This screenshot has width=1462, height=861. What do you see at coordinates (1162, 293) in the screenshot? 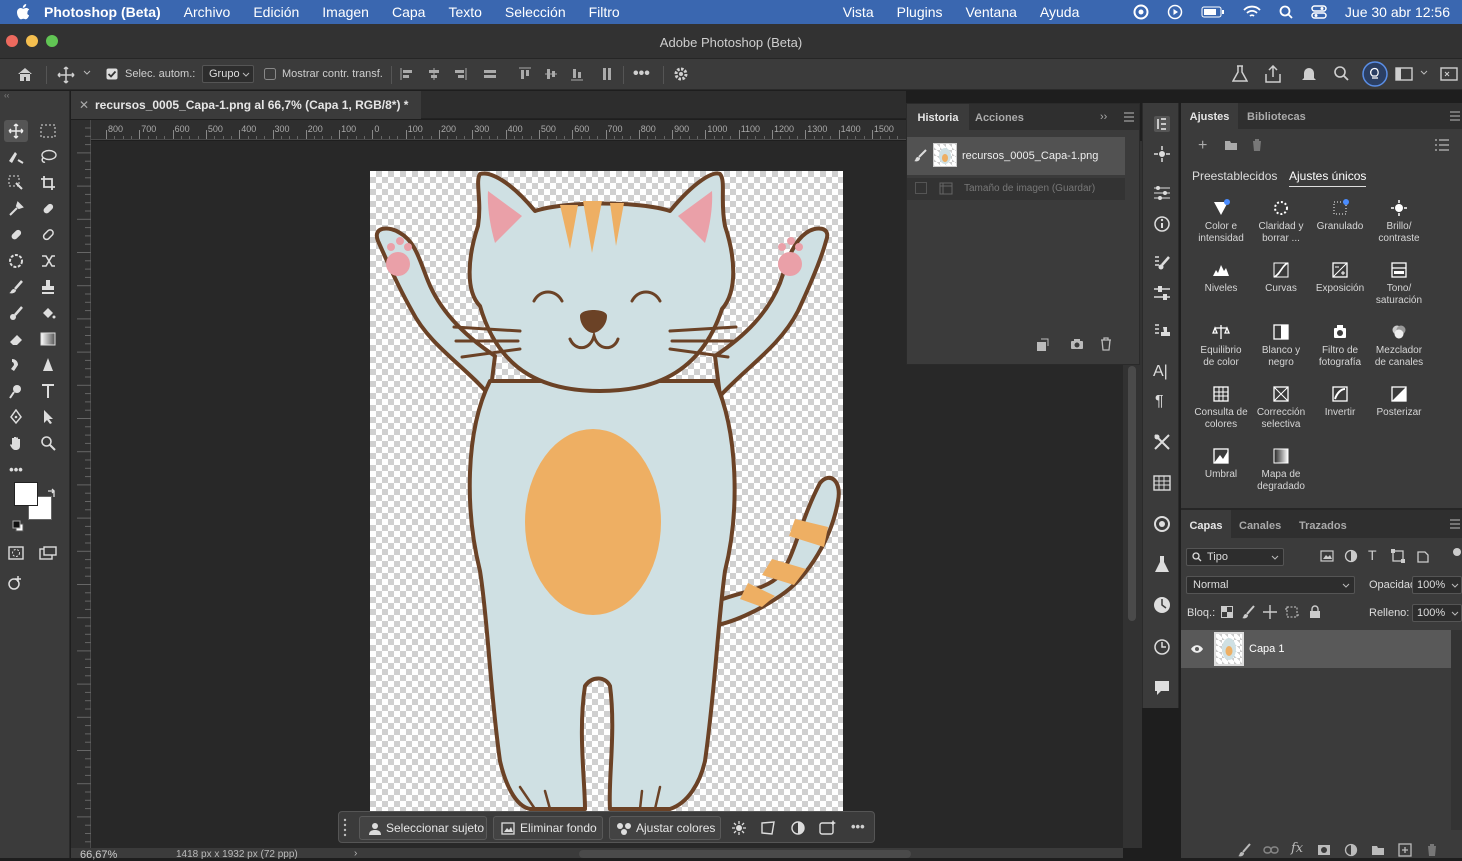
I see `brushes-panel-icon` at bounding box center [1162, 293].